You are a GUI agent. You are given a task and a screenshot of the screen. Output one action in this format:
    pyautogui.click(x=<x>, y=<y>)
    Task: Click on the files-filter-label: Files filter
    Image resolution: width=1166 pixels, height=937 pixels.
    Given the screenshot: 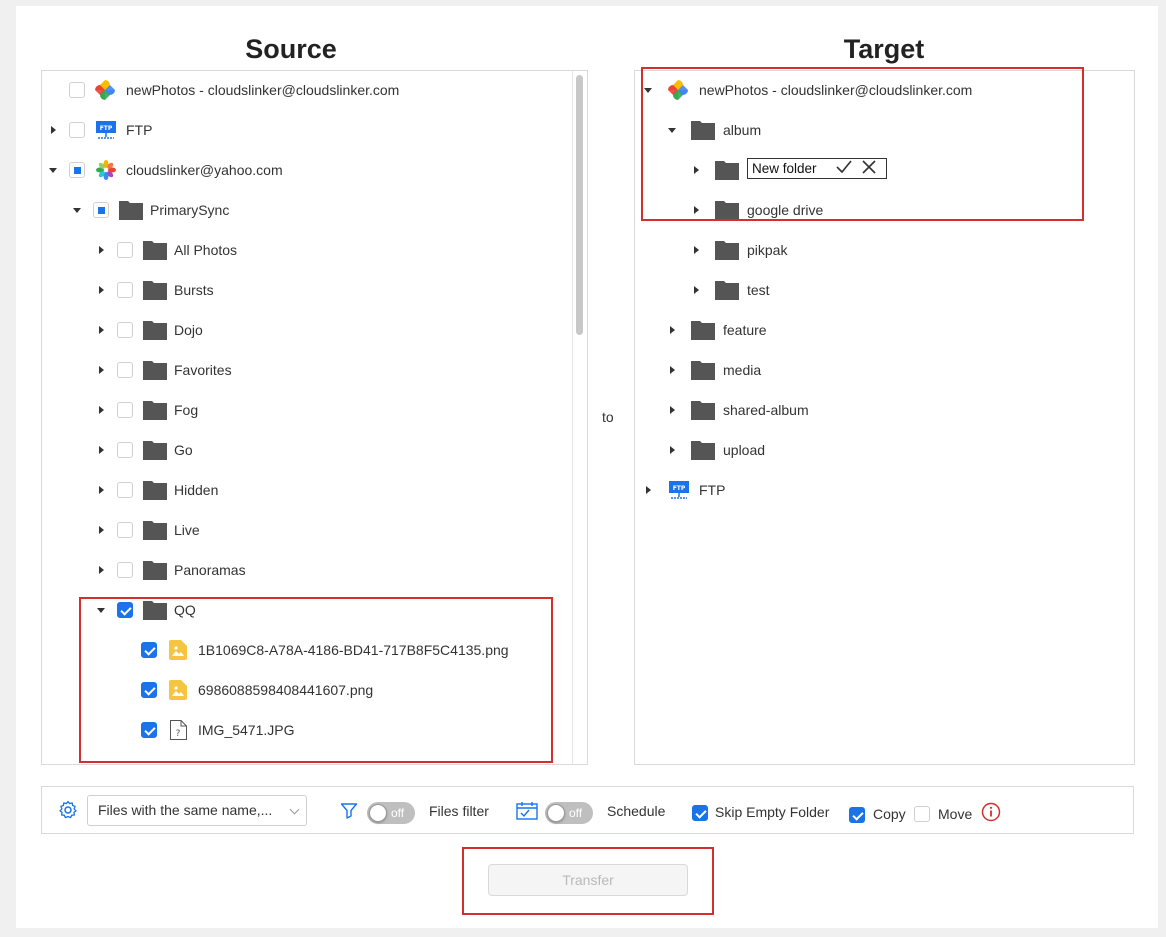 What is the action you would take?
    pyautogui.click(x=459, y=811)
    